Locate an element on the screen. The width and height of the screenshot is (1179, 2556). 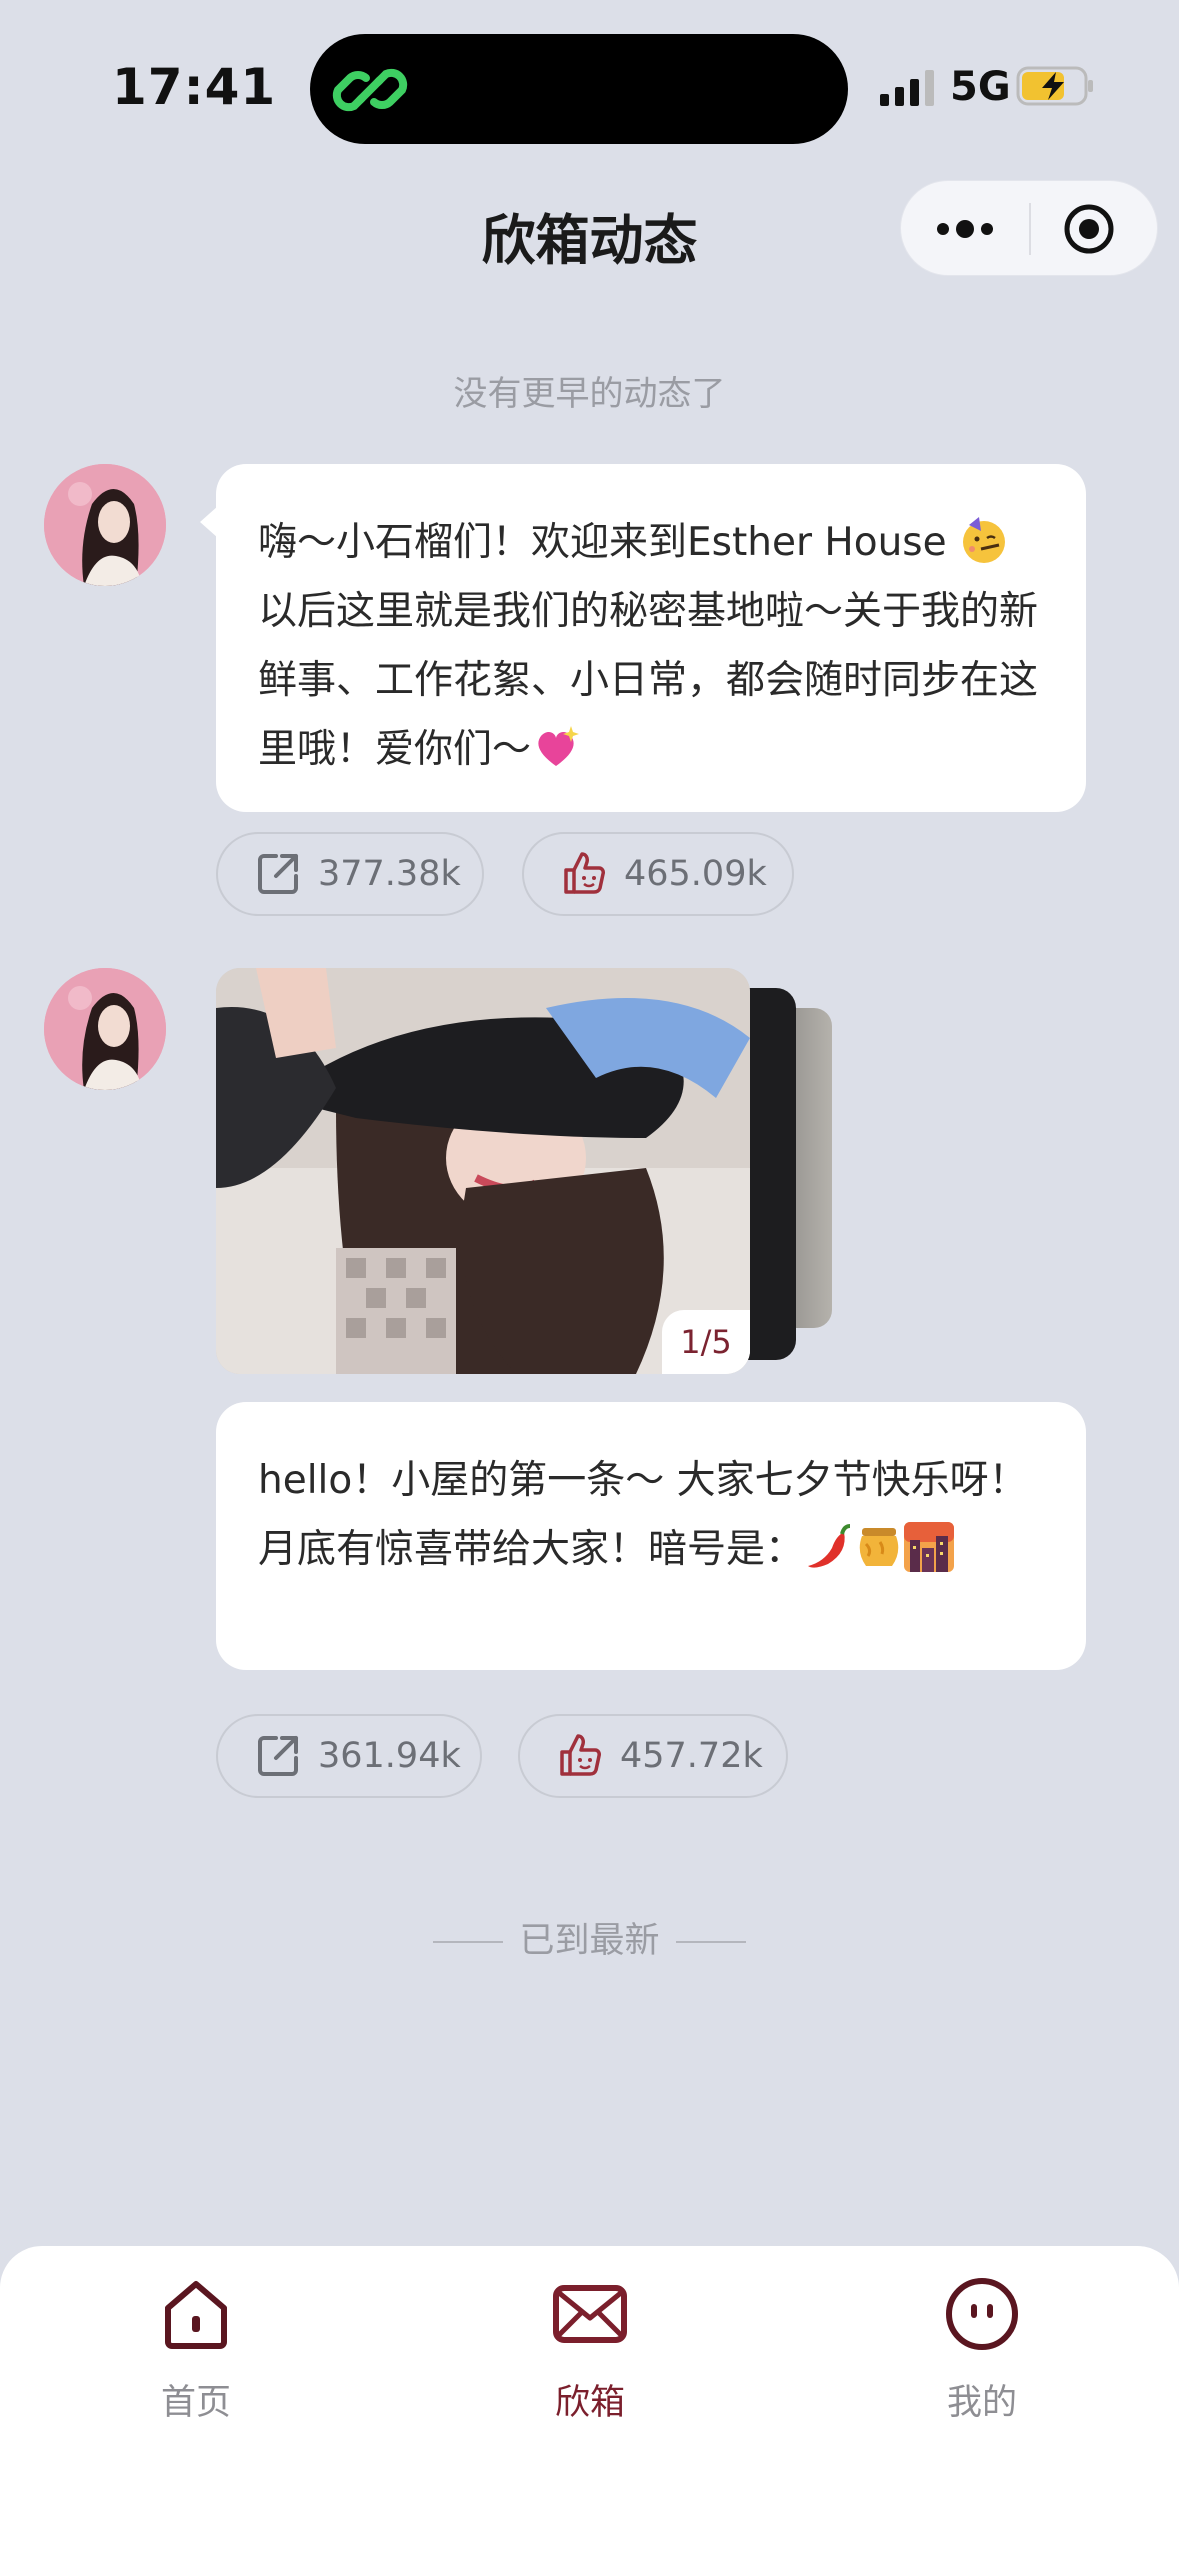
more-icon is located at coordinates (965, 229).